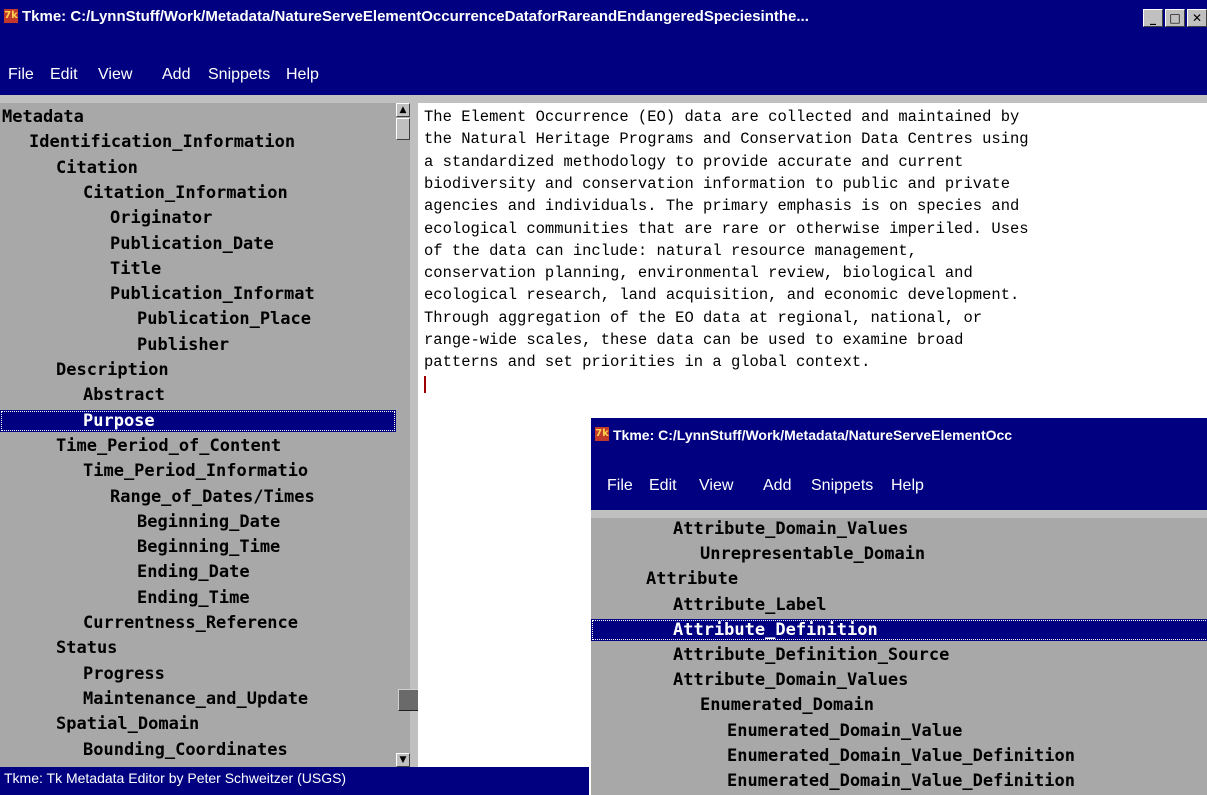  I want to click on maximize-button: □, so click(1175, 18).